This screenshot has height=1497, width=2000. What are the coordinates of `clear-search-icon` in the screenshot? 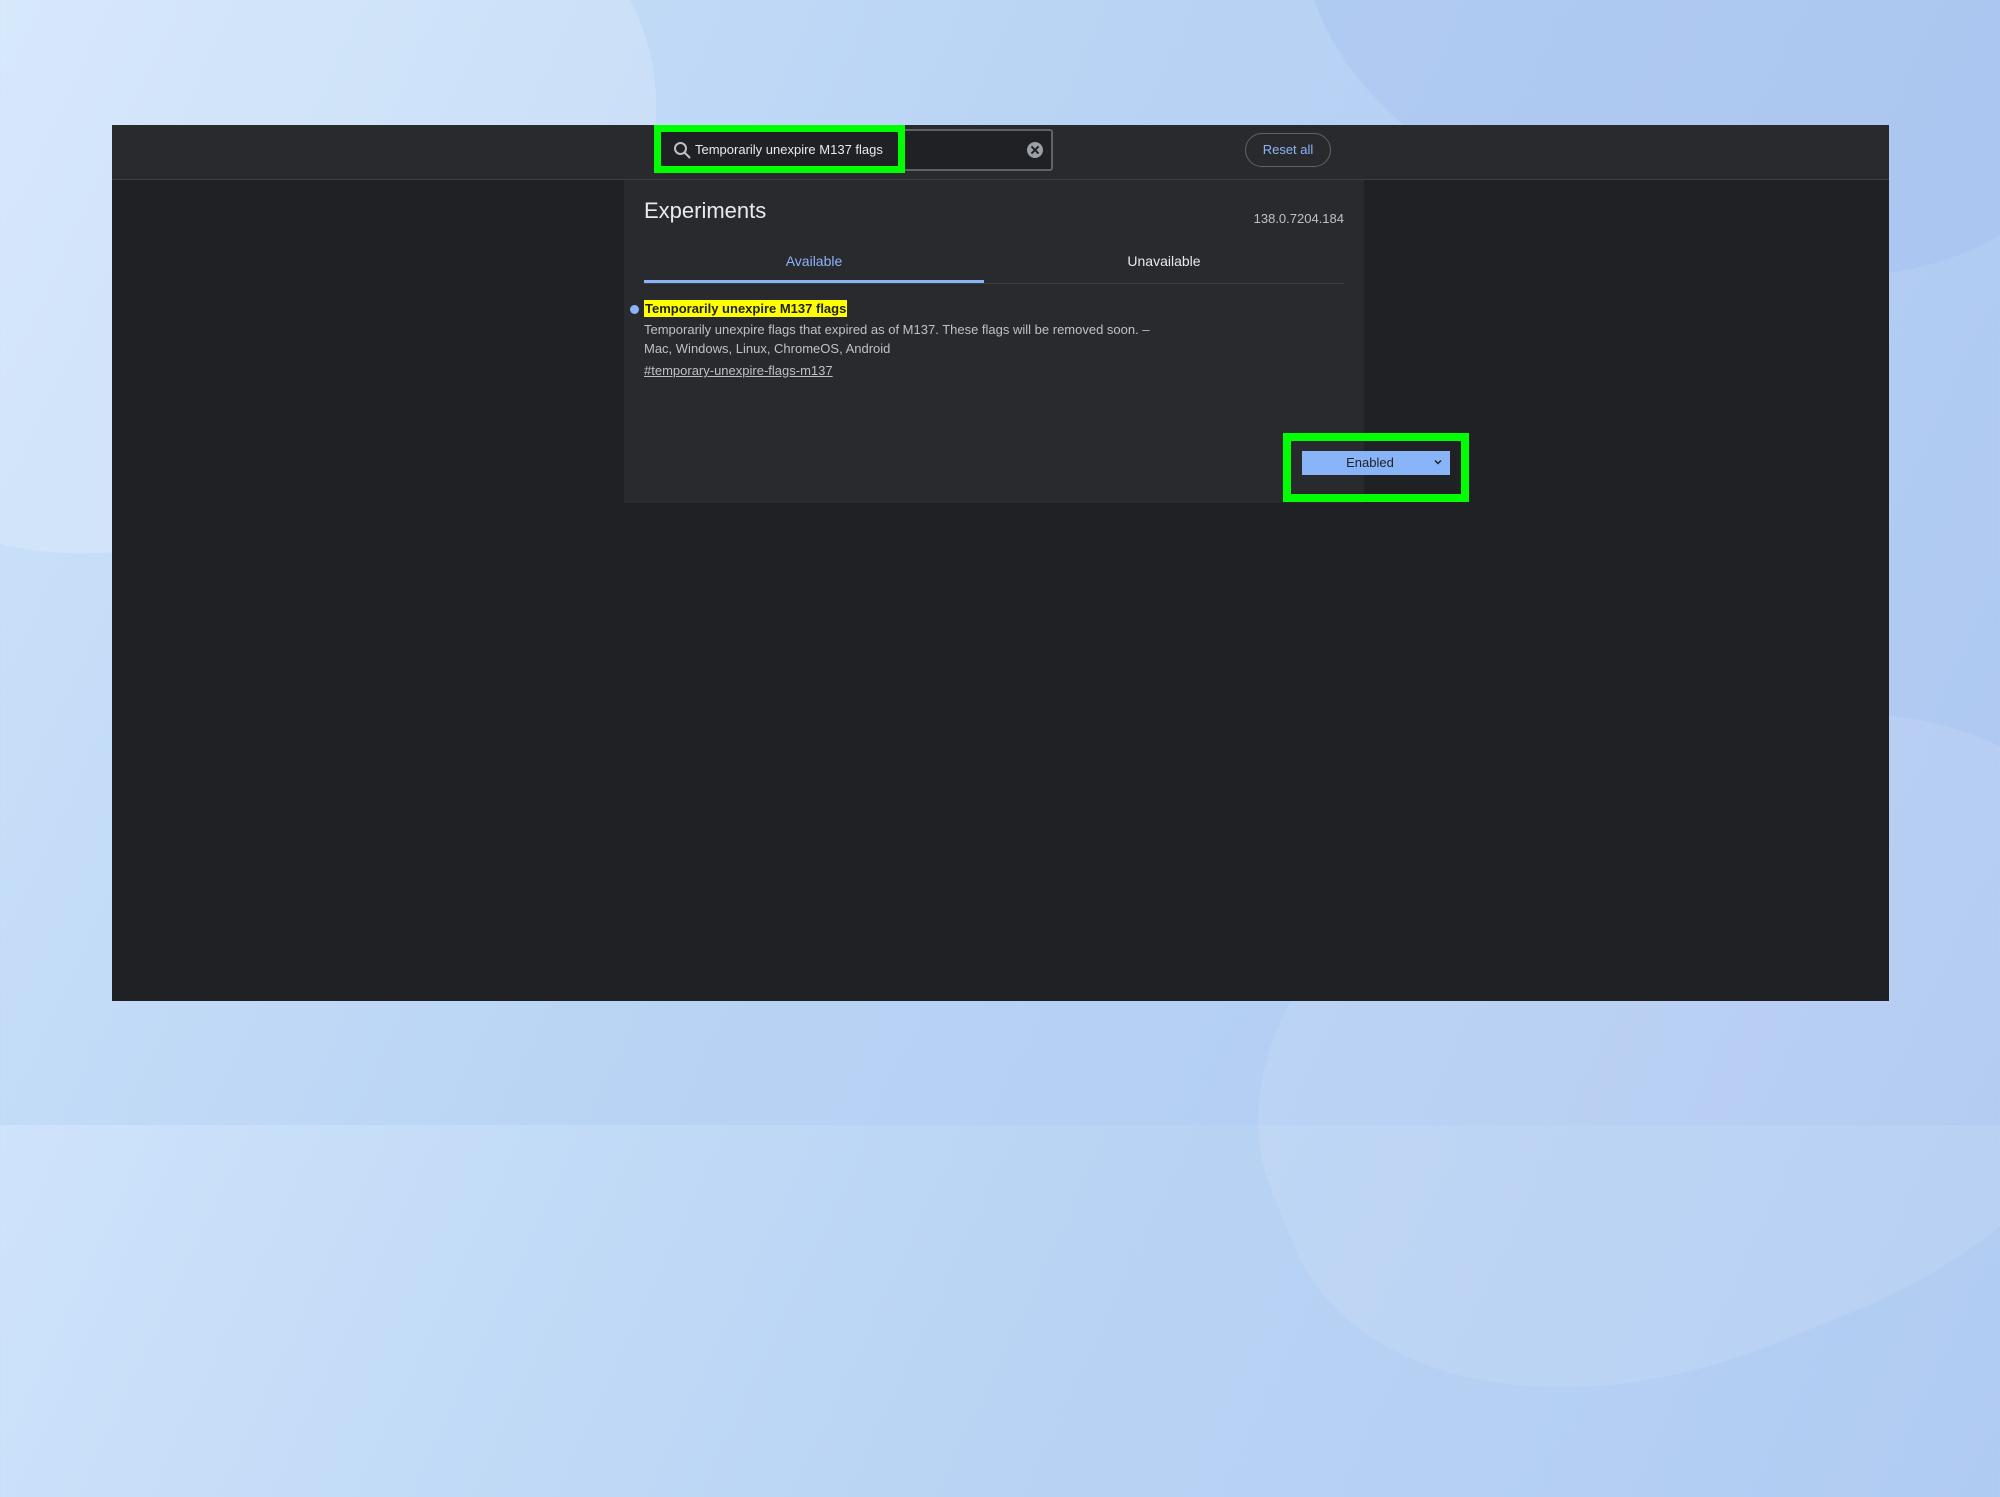 It's located at (1035, 150).